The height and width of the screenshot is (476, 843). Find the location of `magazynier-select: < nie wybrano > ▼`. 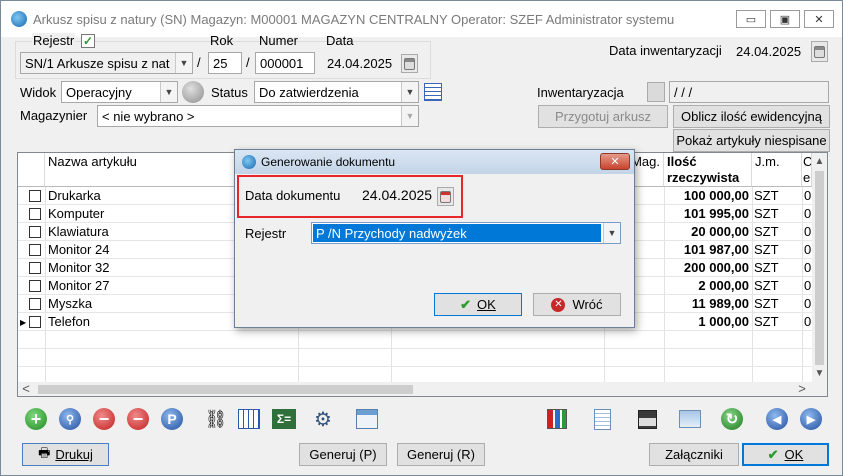

magazynier-select: < nie wybrano > ▼ is located at coordinates (258, 116).